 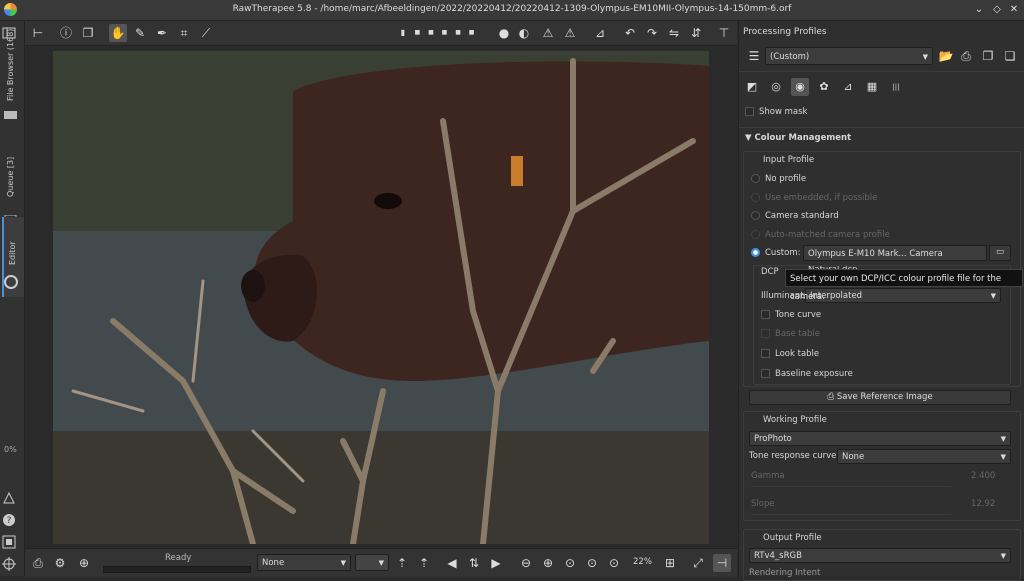 I want to click on warning-high-icon: ⚠, so click(x=570, y=33).